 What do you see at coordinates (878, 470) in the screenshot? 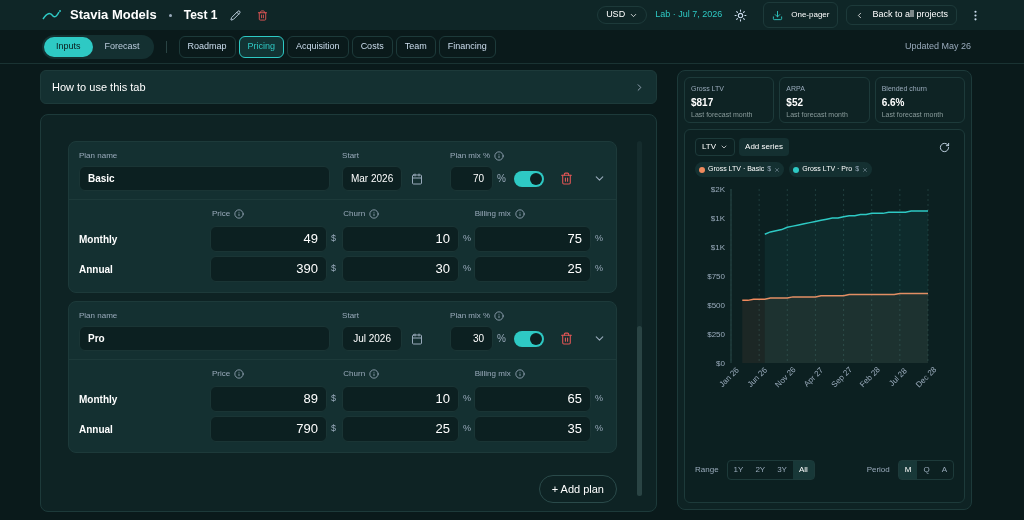
I see `segment-label: Period` at bounding box center [878, 470].